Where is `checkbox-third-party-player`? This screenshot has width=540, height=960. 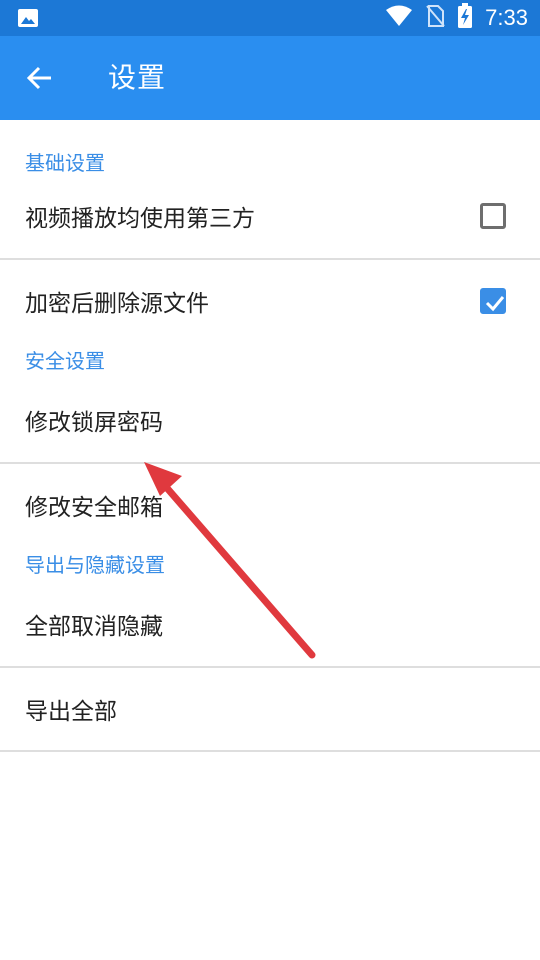 checkbox-third-party-player is located at coordinates (493, 216).